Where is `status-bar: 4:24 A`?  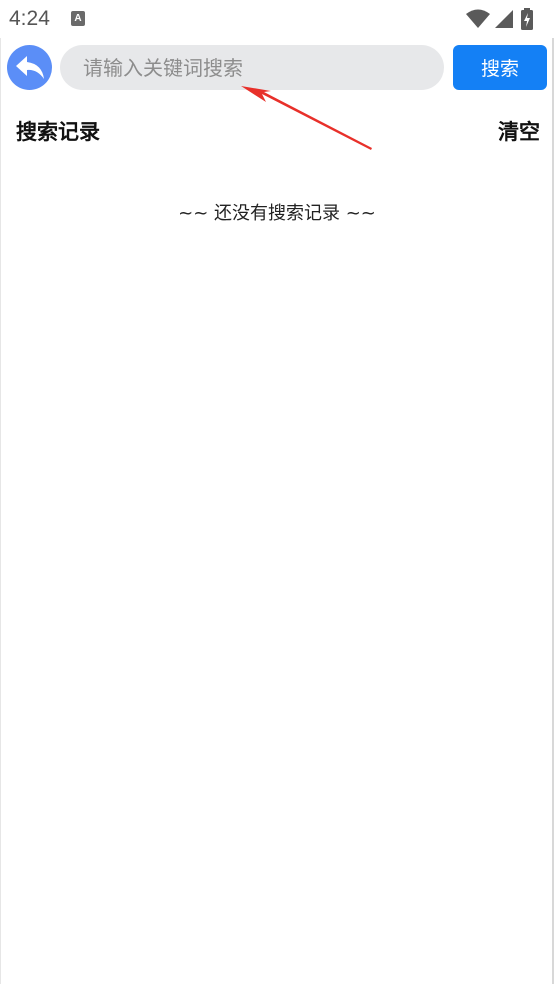
status-bar: 4:24 A is located at coordinates (277, 19).